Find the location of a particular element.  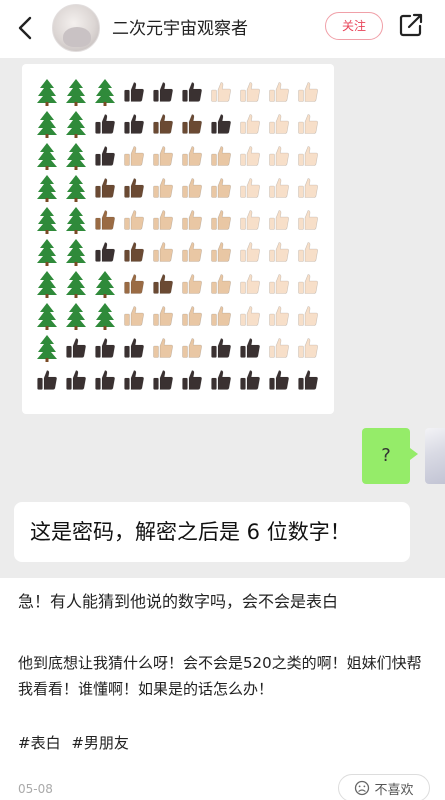

chat-avatar is located at coordinates (435, 456).